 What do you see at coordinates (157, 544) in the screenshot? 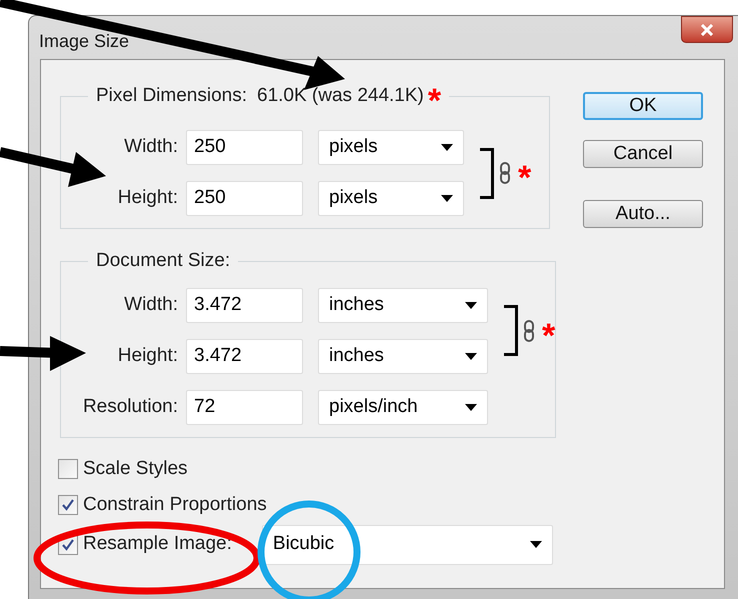
I see `checkbox-label: Resample Image:` at bounding box center [157, 544].